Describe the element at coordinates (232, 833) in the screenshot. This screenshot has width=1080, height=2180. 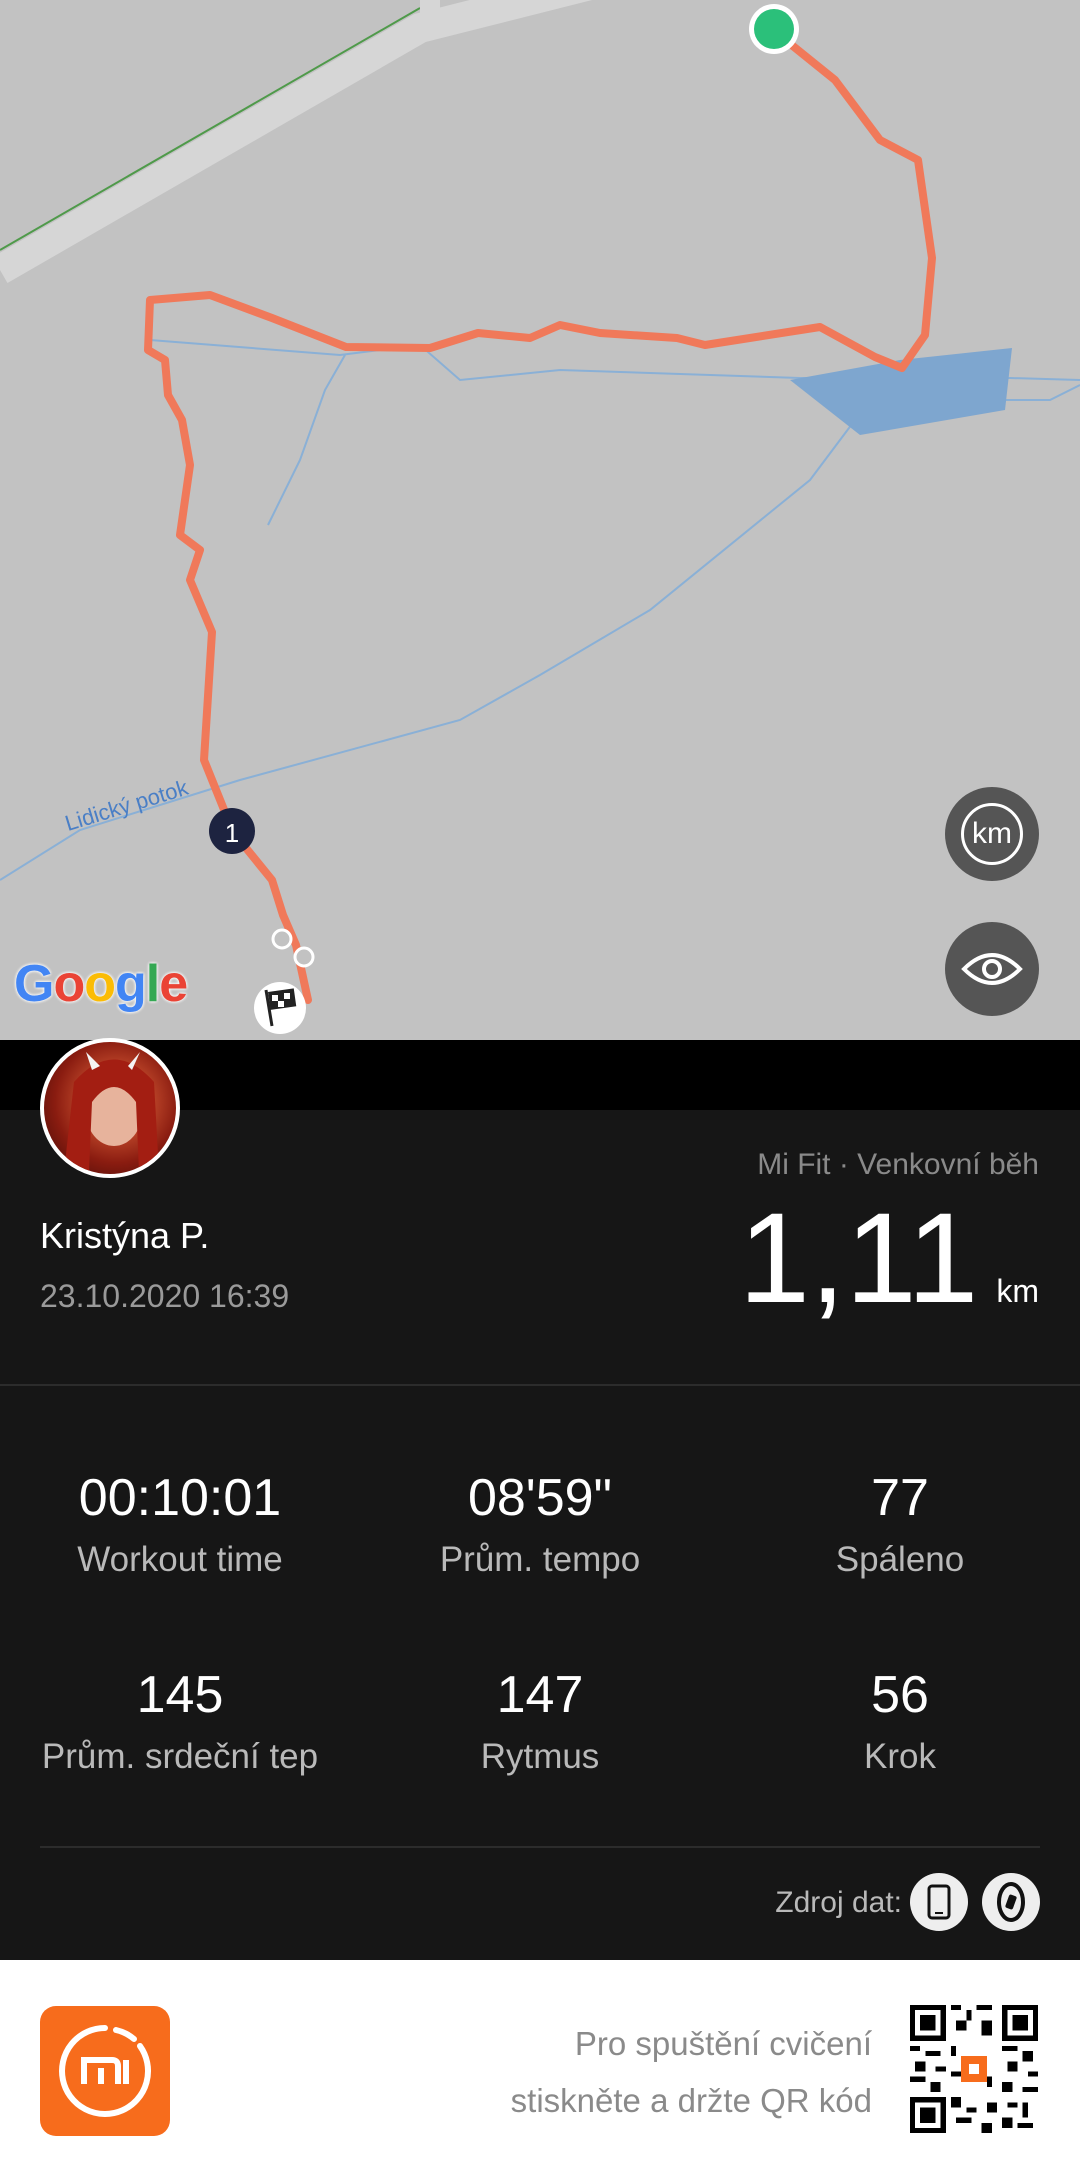
I see `lap-marker: 1` at that location.